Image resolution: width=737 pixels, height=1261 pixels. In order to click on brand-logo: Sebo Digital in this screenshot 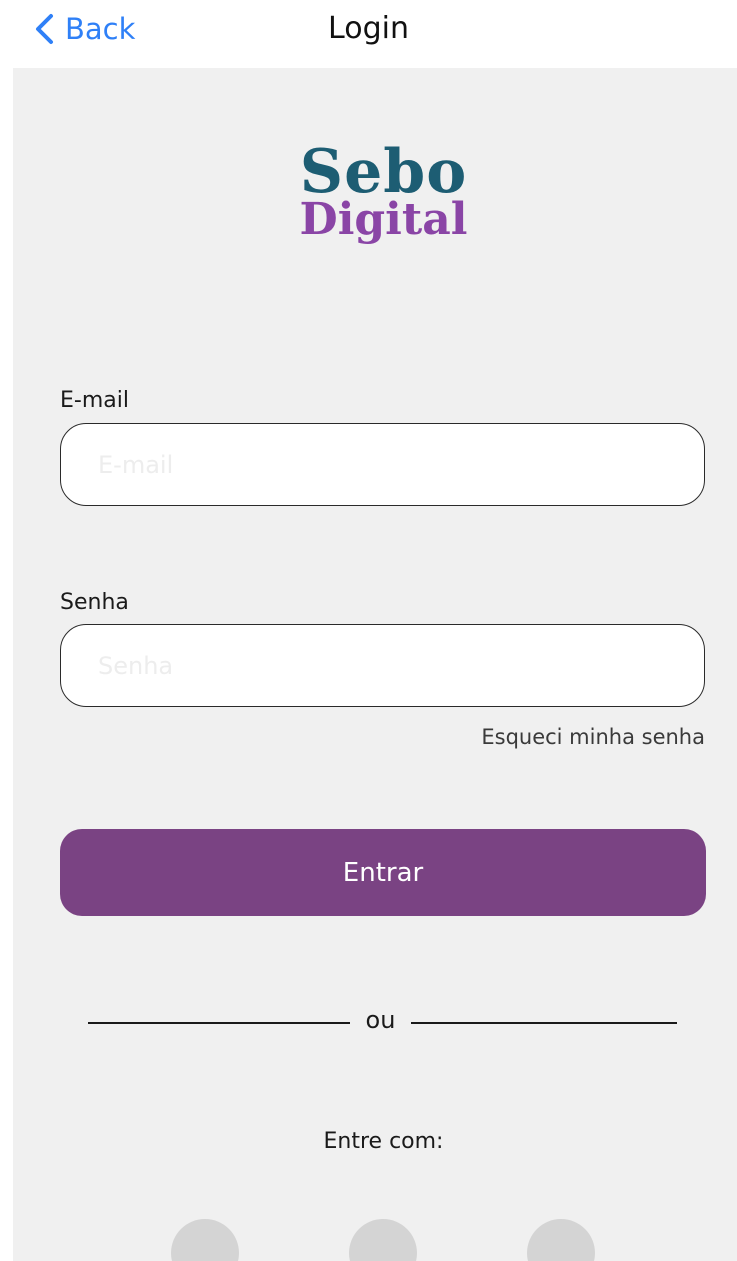, I will do `click(375, 192)`.